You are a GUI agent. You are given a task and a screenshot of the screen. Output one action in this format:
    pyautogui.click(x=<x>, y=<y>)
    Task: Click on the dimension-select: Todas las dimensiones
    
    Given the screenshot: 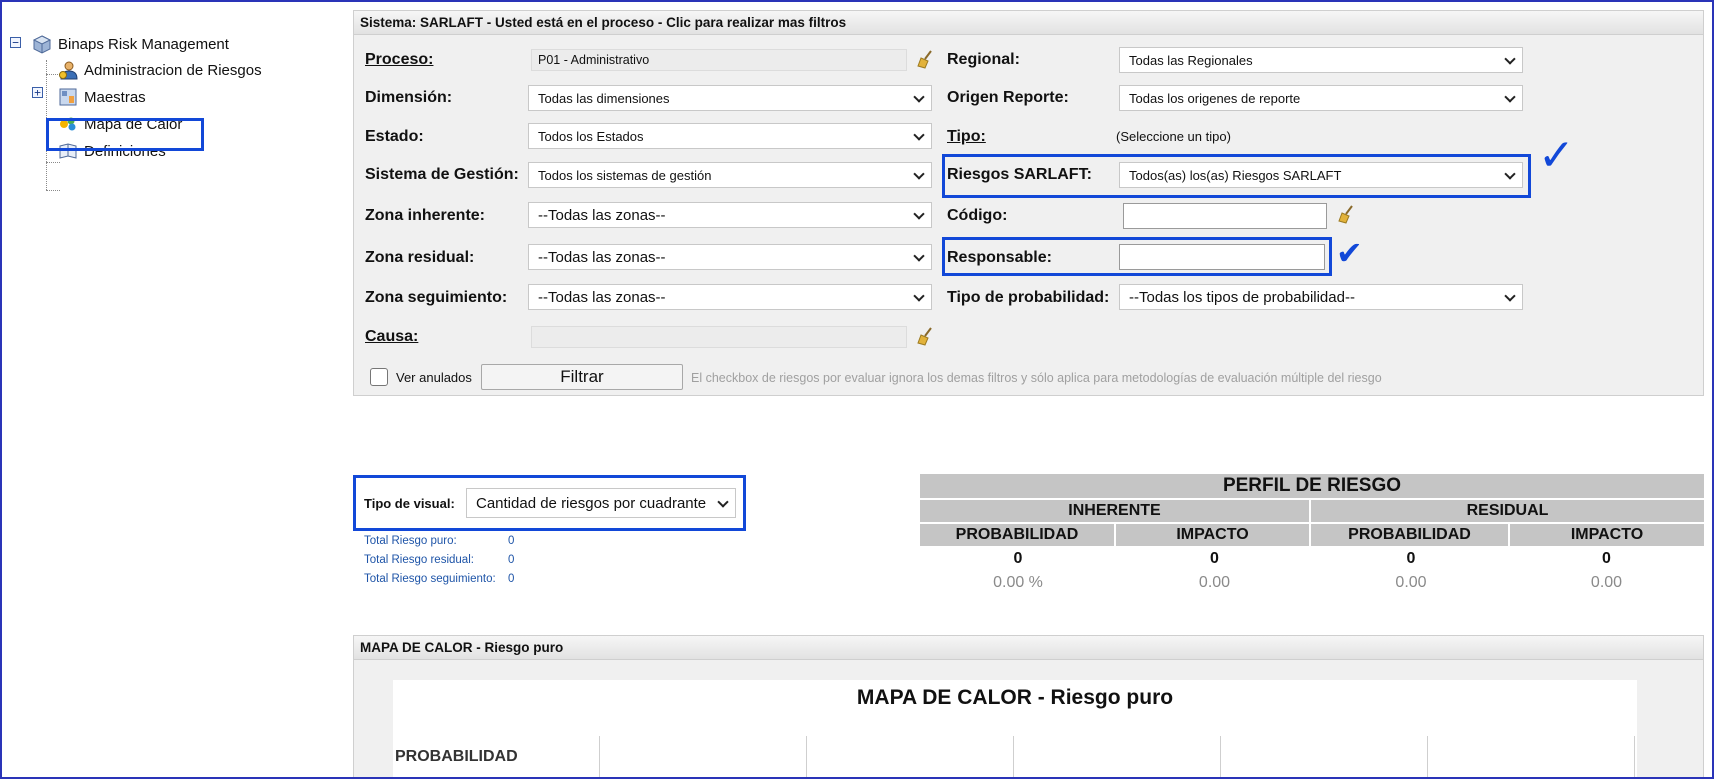 What is the action you would take?
    pyautogui.click(x=730, y=98)
    